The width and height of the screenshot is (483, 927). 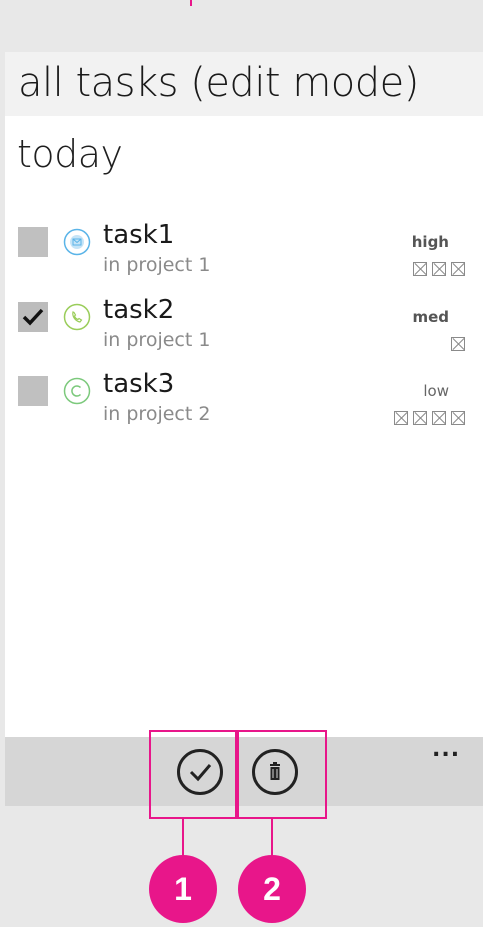 I want to click on phone-icon, so click(x=77, y=317).